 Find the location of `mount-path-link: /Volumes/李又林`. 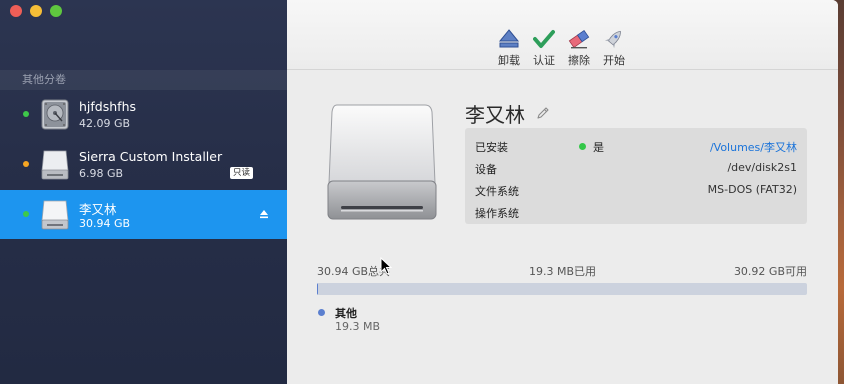

mount-path-link: /Volumes/李又林 is located at coordinates (753, 147).